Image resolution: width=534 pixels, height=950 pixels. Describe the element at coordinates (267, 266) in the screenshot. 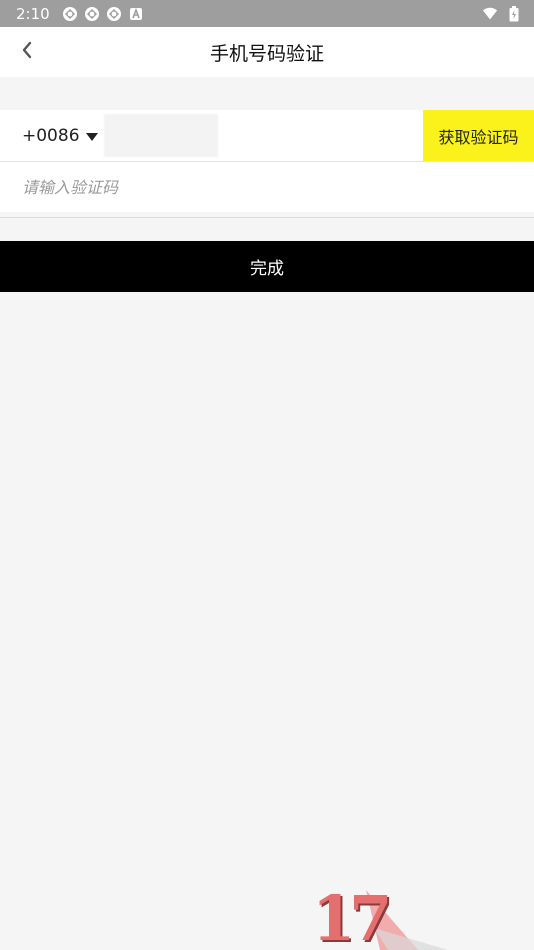

I see `done-button: 完成` at that location.